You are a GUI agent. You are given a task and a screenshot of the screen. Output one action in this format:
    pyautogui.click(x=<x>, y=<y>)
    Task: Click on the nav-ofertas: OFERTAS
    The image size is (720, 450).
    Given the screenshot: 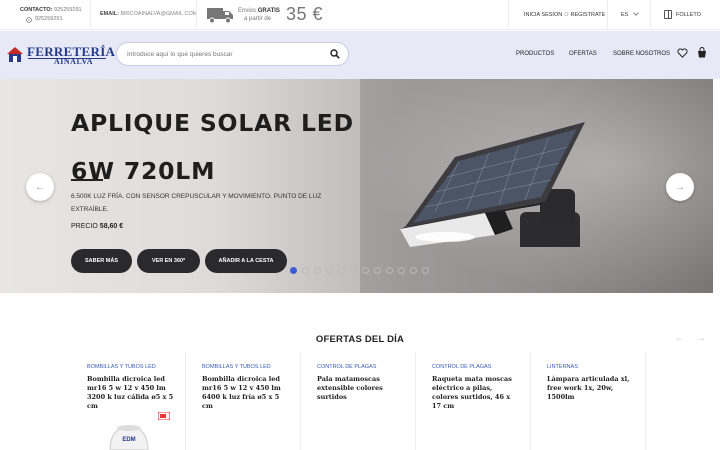 What is the action you would take?
    pyautogui.click(x=583, y=54)
    